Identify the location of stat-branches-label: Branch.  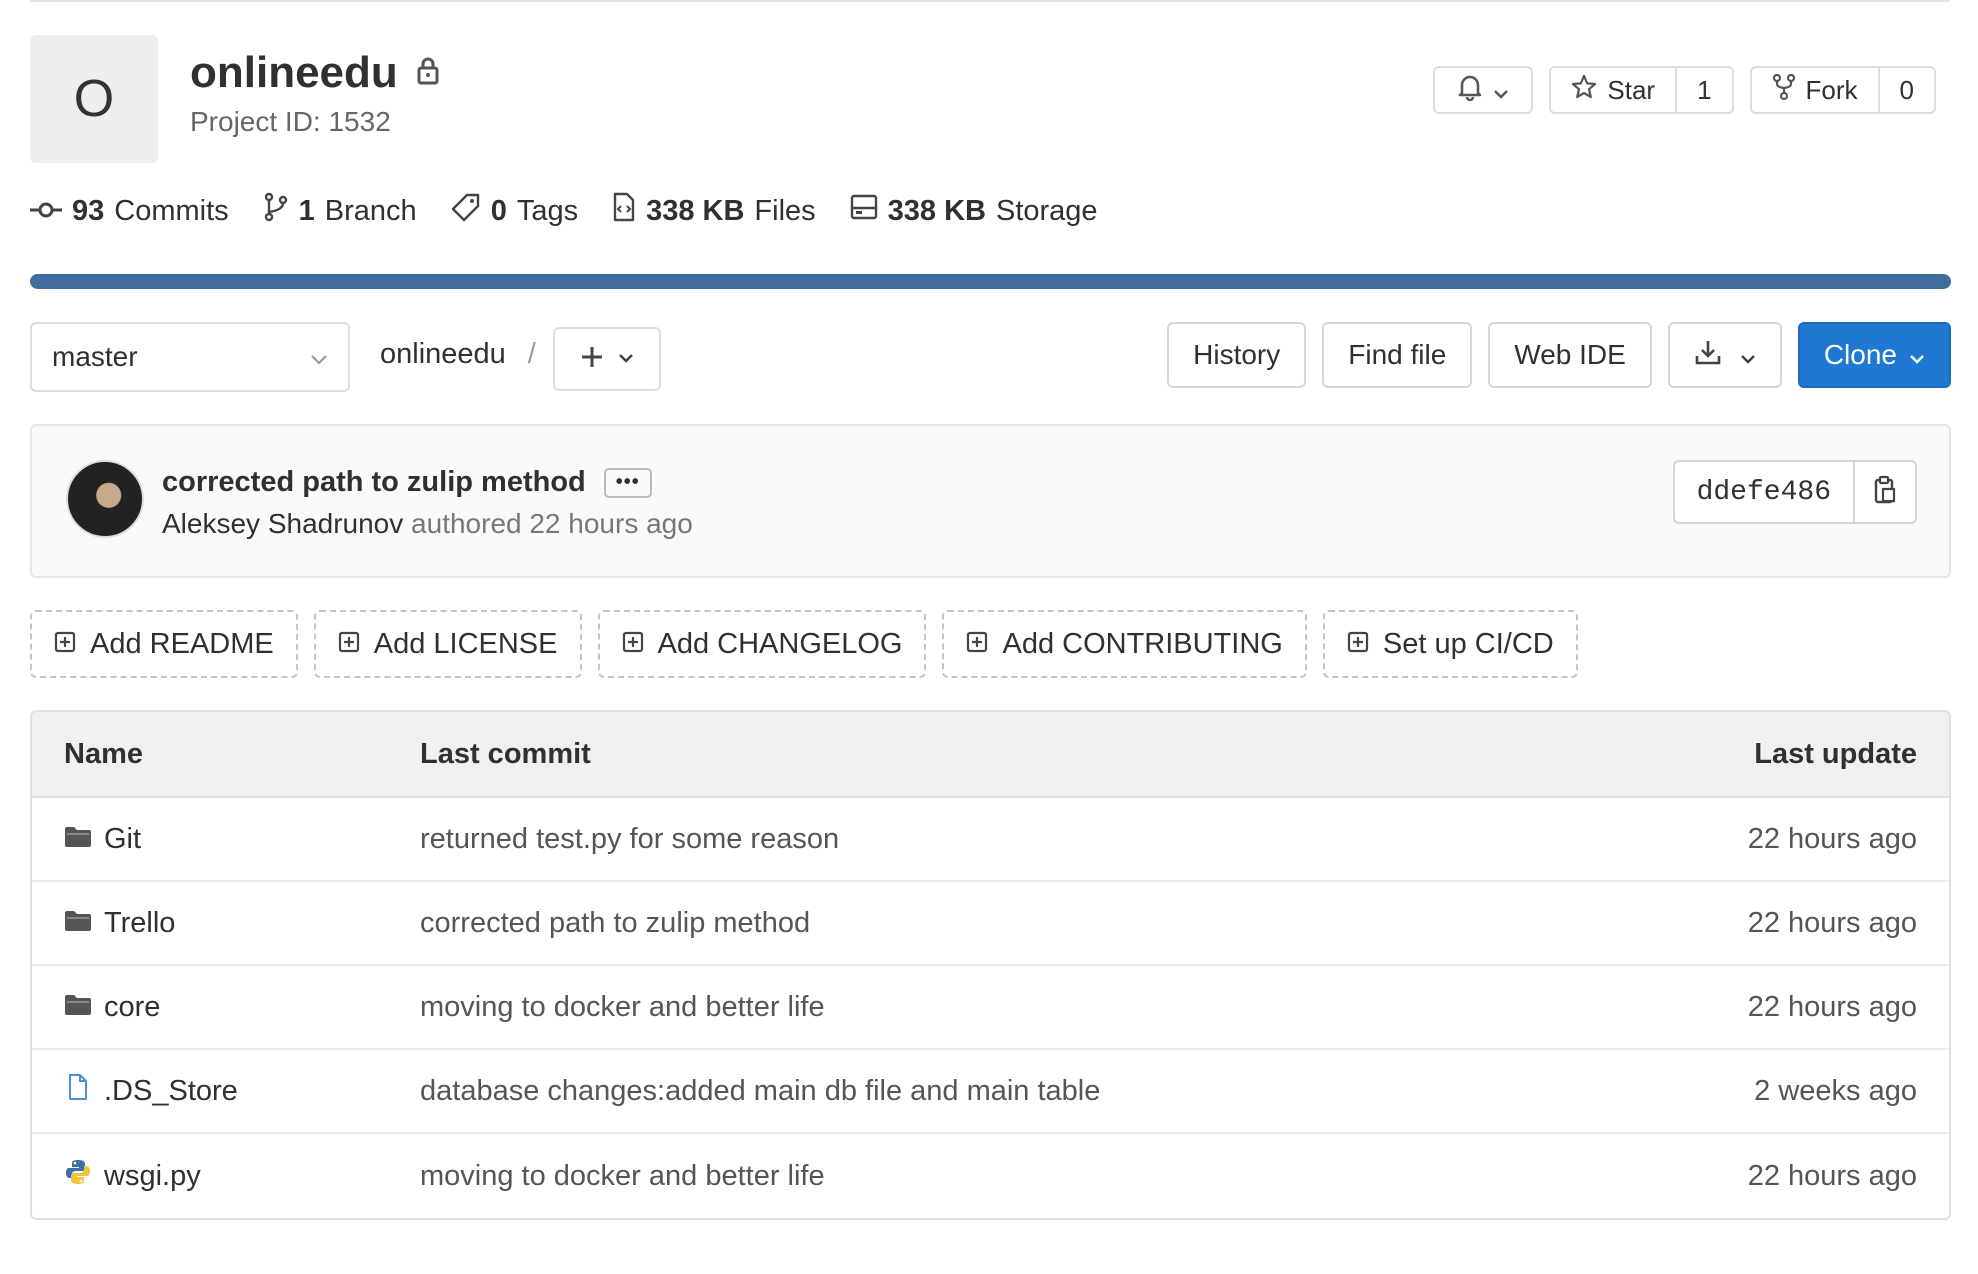
(370, 210).